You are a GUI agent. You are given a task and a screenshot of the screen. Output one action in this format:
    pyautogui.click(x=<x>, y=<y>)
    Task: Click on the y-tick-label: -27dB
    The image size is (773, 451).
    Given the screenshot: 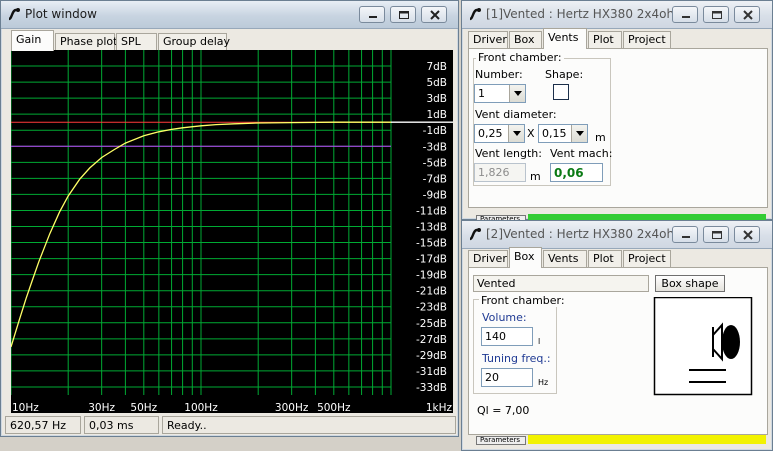 What is the action you would take?
    pyautogui.click(x=431, y=340)
    